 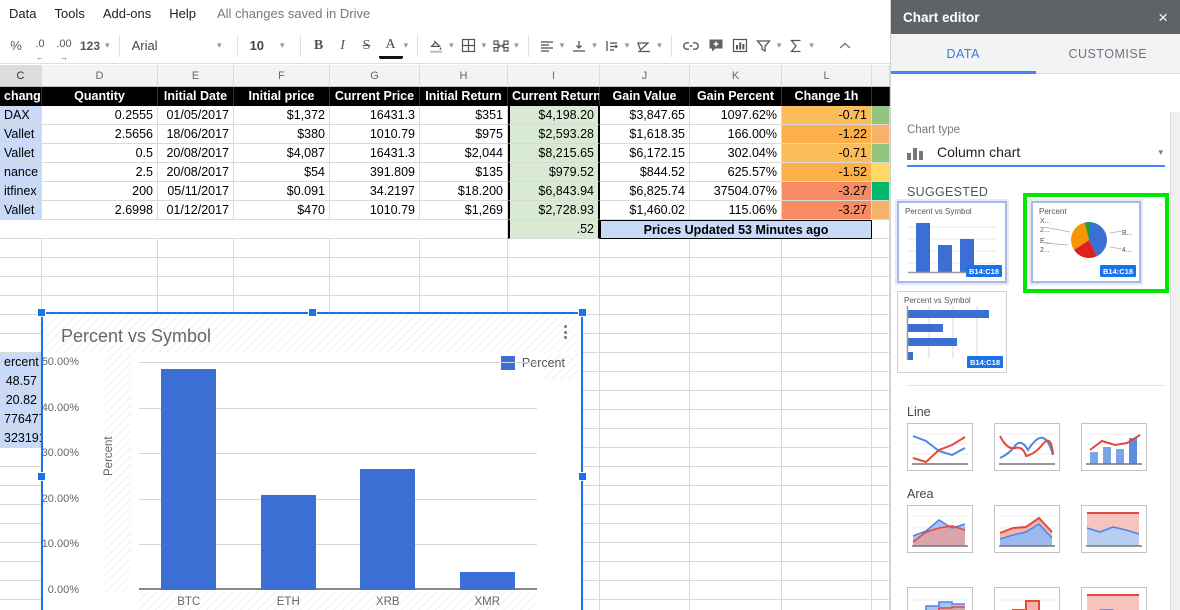 I want to click on table-header-gain-value: Gain Value, so click(x=645, y=96).